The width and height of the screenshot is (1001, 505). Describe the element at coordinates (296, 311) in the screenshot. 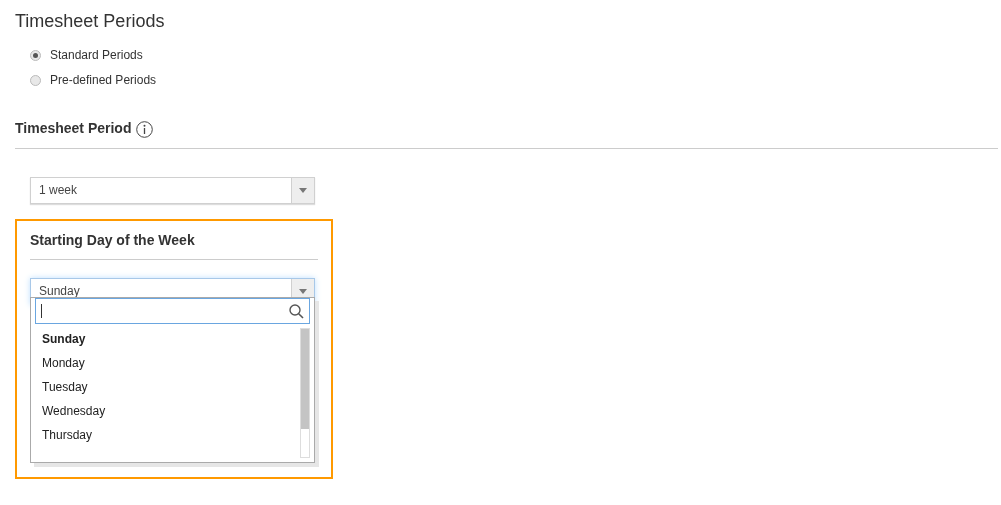

I see `search-icon` at that location.